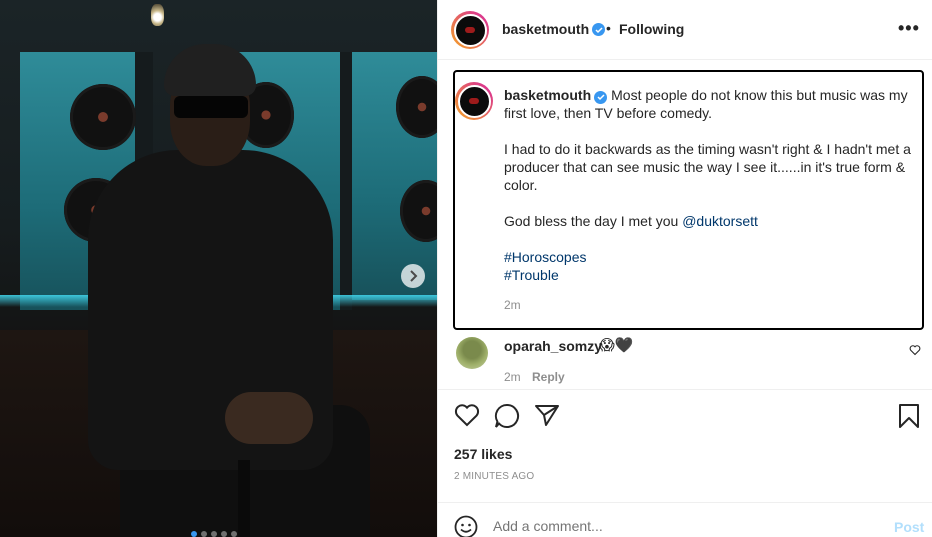 Image resolution: width=932 pixels, height=537 pixels. I want to click on smiley-icon, so click(466, 526).